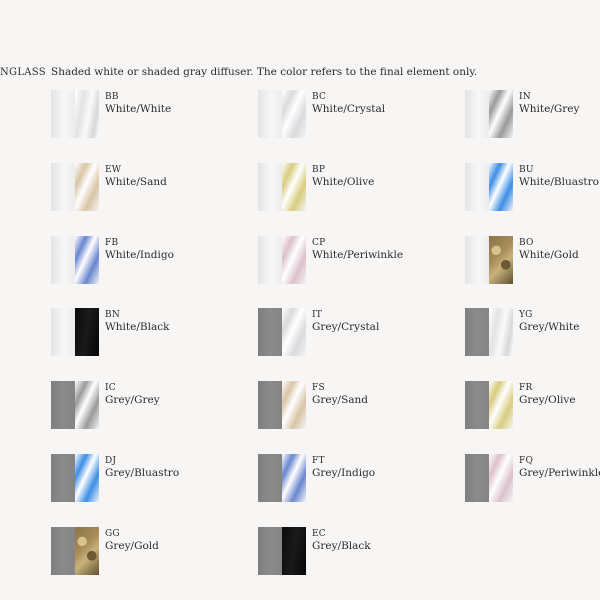 Image resolution: width=600 pixels, height=600 pixels. I want to click on swatch-code: IC, so click(110, 388).